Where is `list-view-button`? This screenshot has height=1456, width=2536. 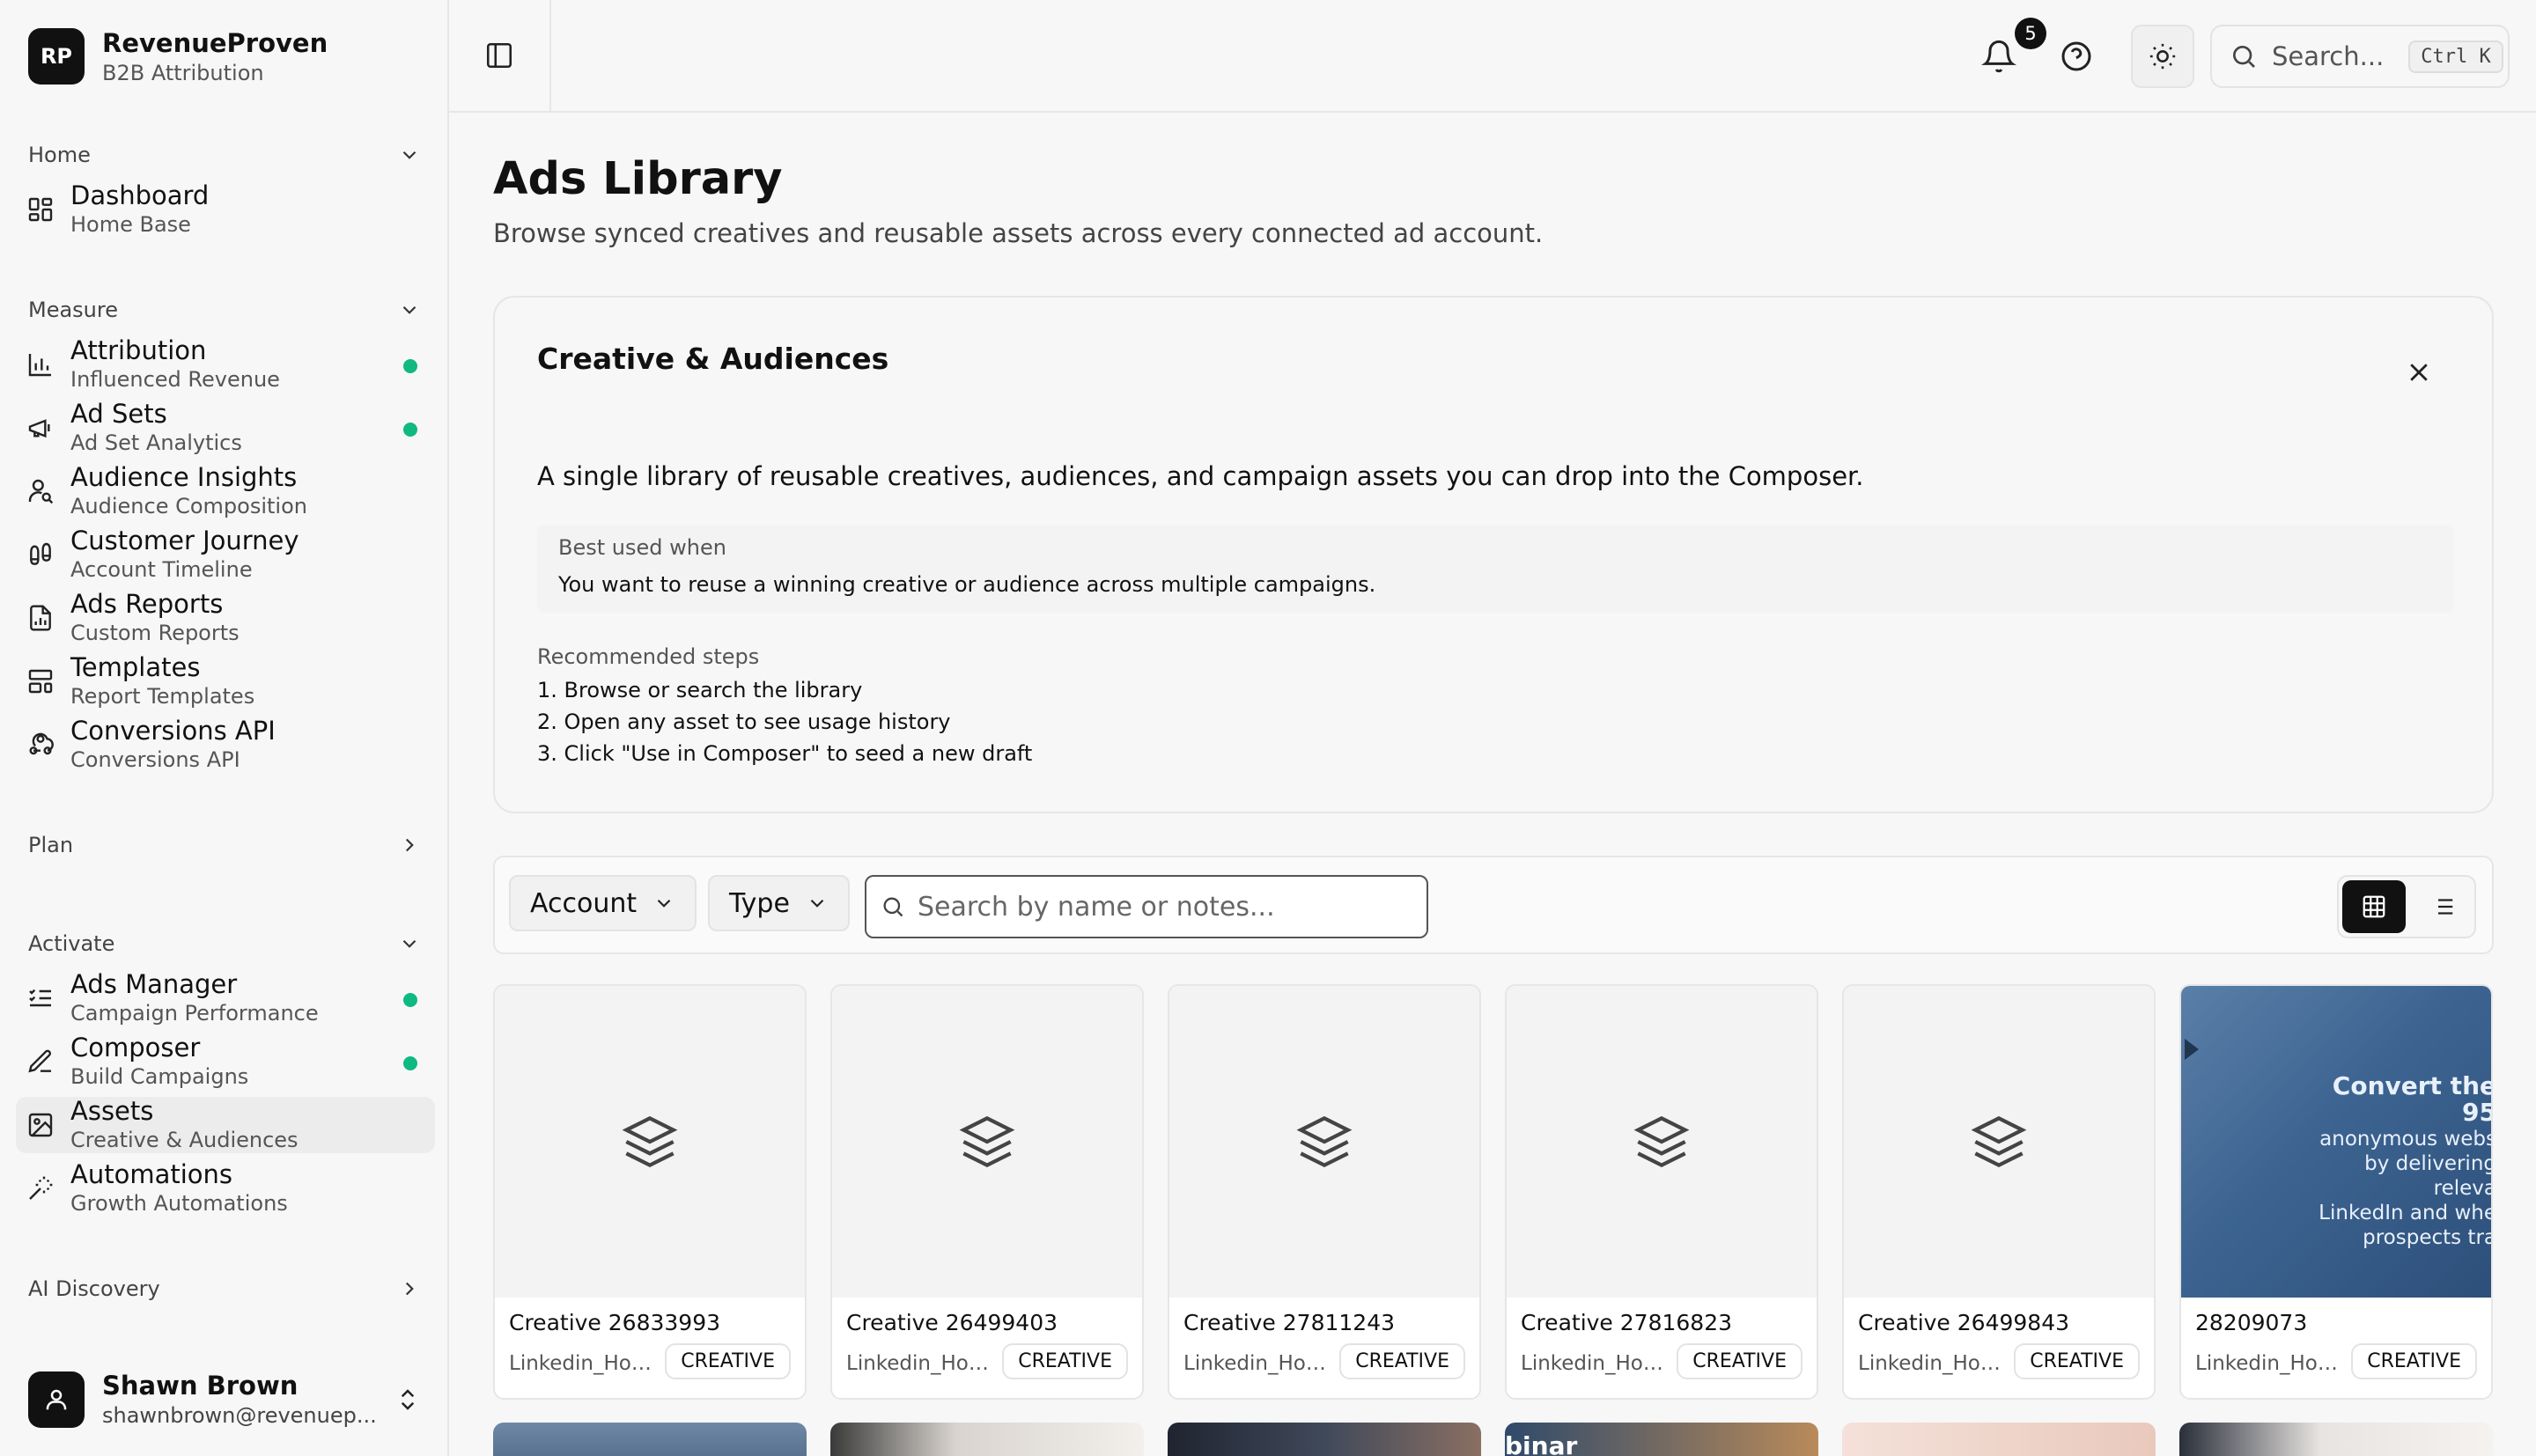
list-view-button is located at coordinates (2442, 906).